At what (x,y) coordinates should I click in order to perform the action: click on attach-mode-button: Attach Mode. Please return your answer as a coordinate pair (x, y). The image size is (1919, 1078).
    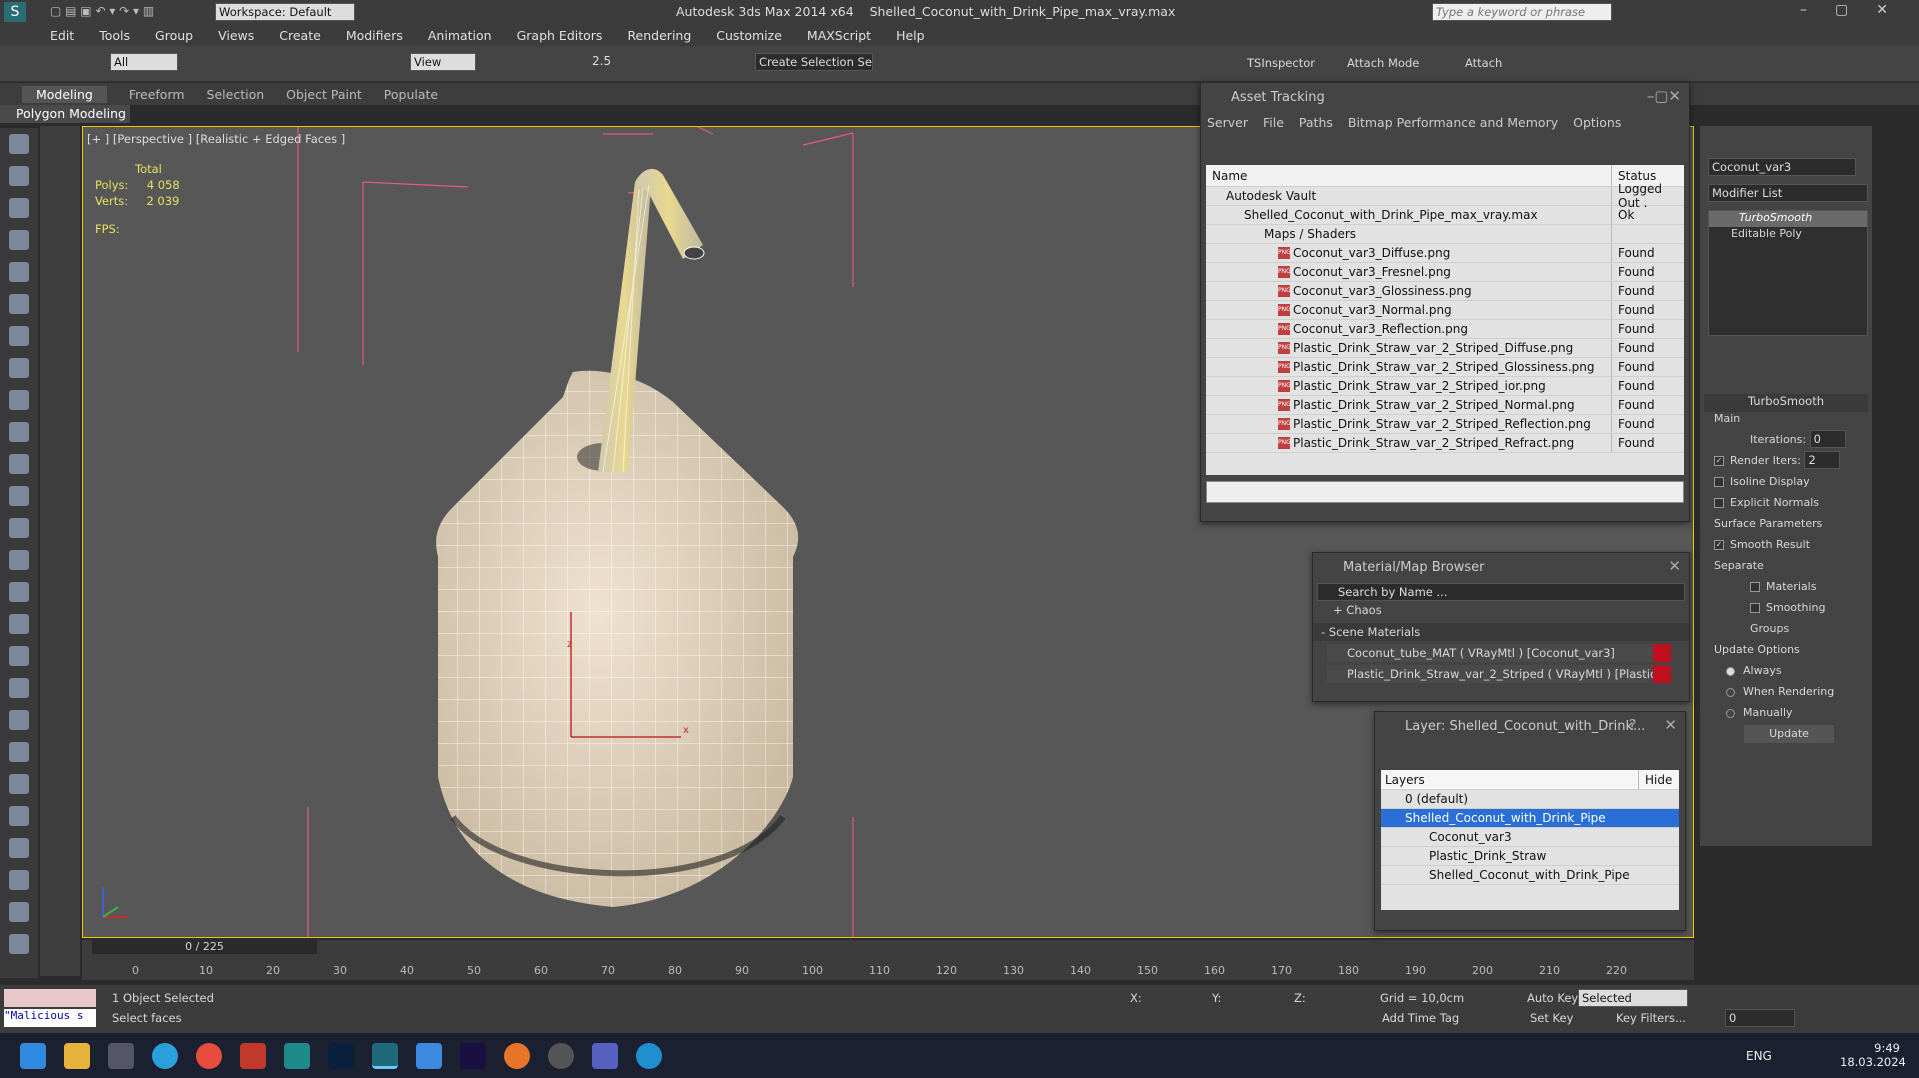
    Looking at the image, I should click on (1383, 63).